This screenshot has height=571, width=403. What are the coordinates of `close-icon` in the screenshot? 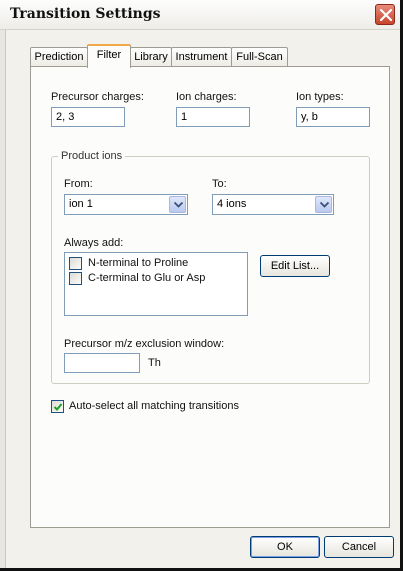 It's located at (386, 15).